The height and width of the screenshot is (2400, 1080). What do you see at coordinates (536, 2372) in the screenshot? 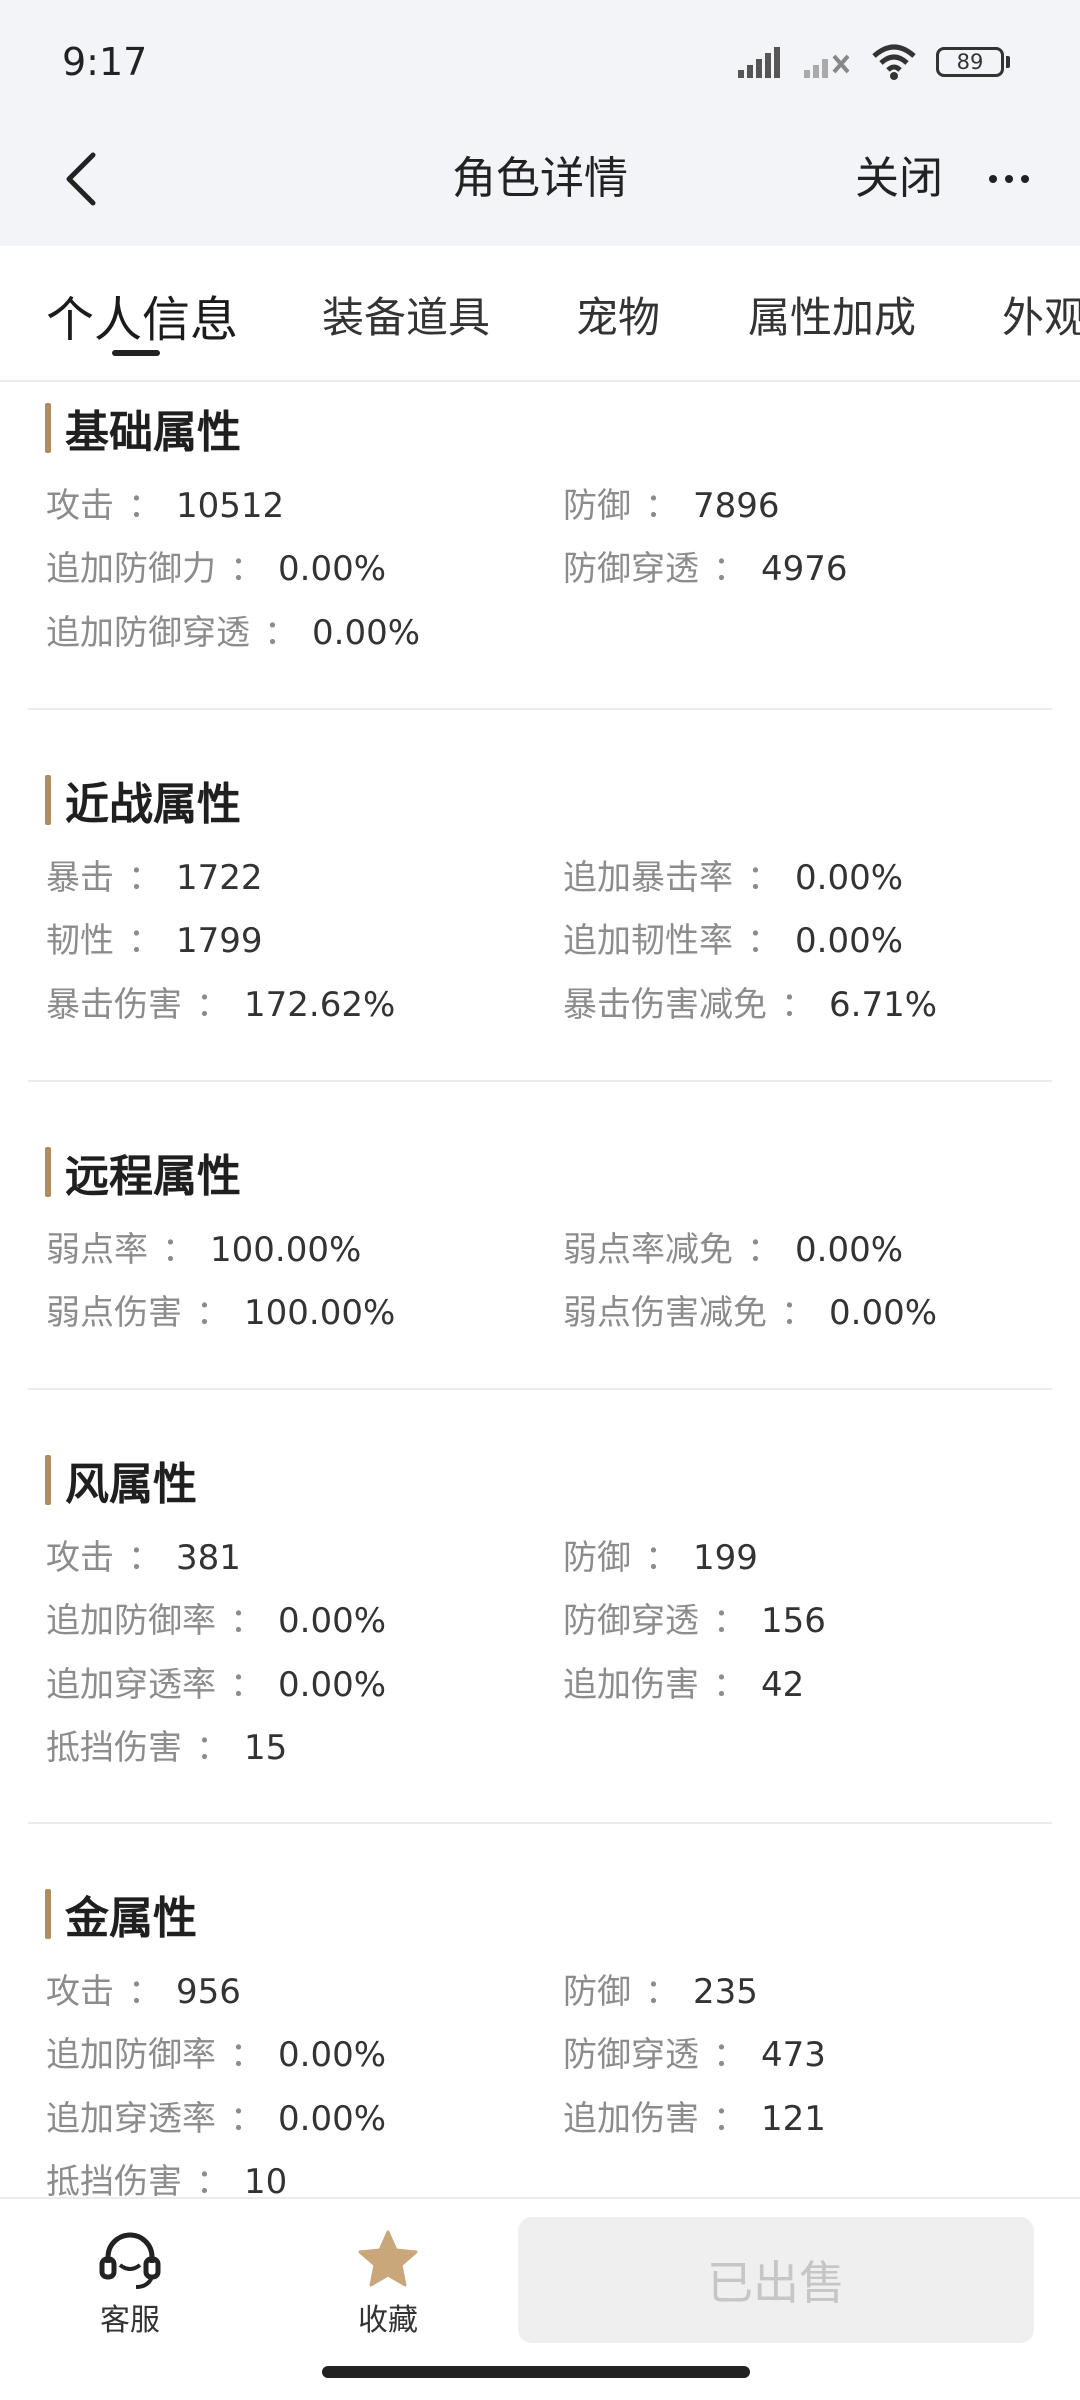
I see `home-indicator` at bounding box center [536, 2372].